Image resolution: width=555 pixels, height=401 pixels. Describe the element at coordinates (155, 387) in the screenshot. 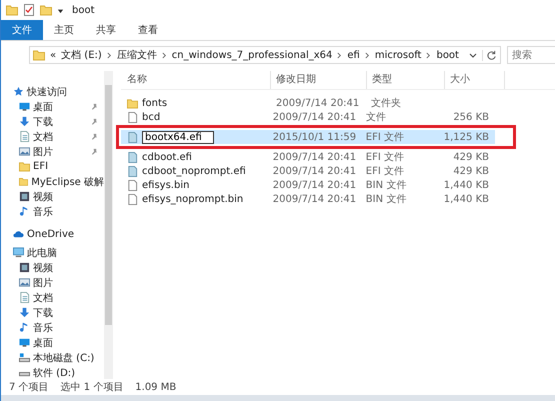

I see `status-text: 1.09 MB` at that location.